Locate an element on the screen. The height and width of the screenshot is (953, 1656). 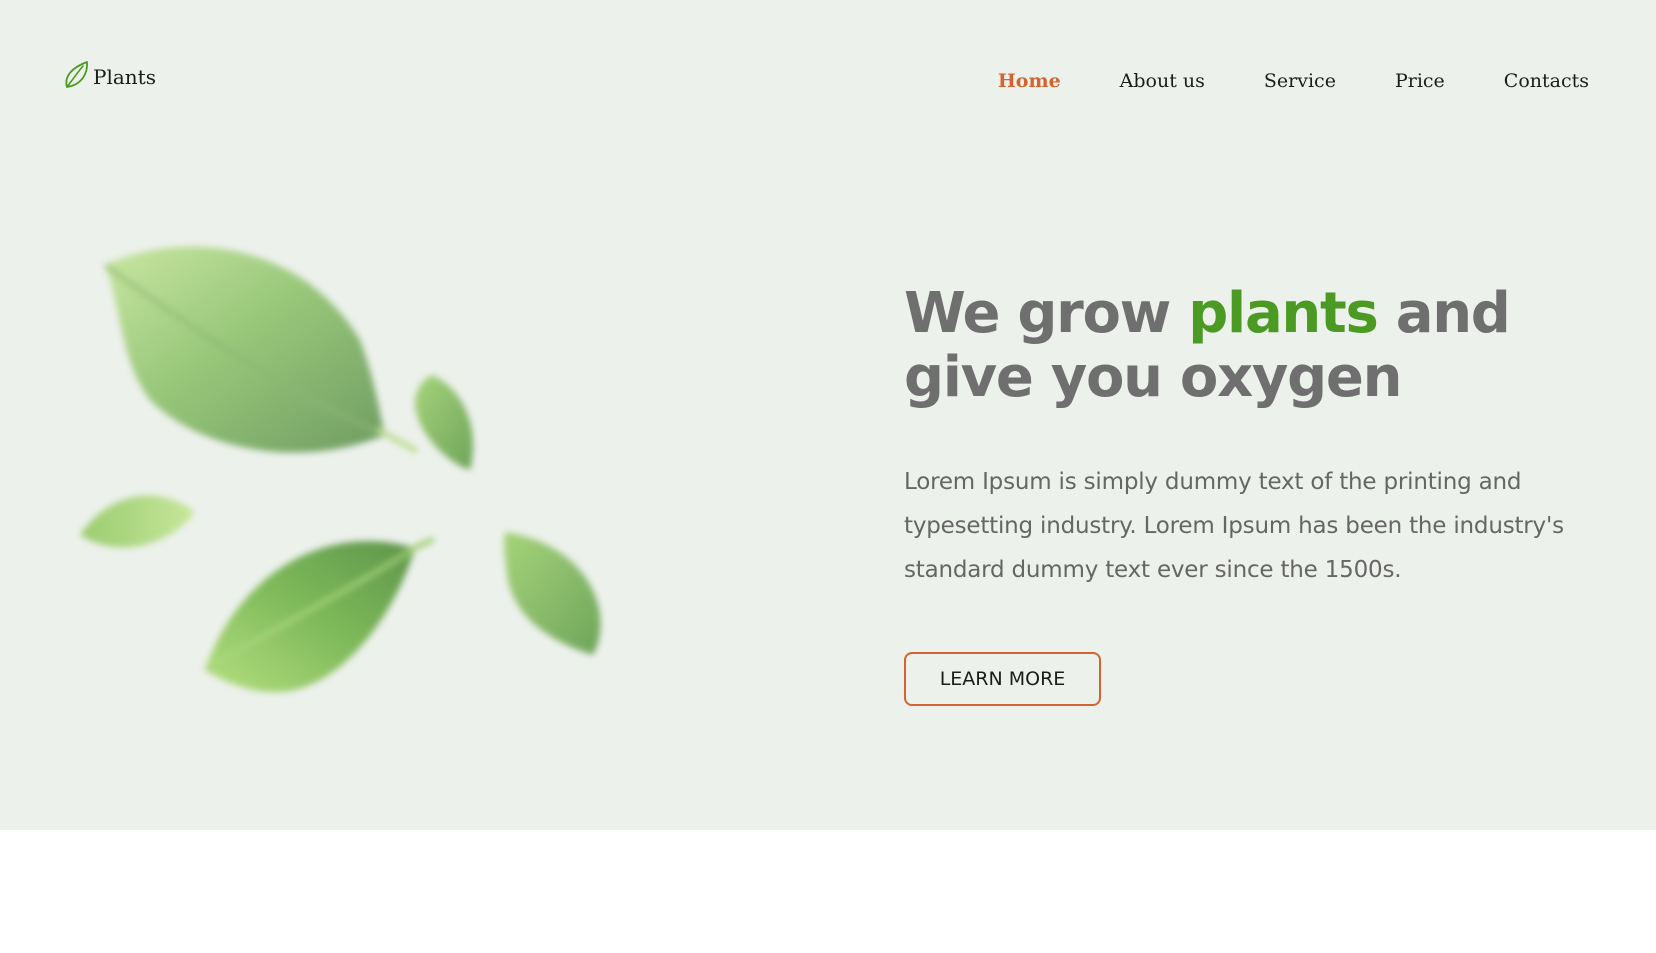
nav-item-contacts: Contacts is located at coordinates (1546, 81).